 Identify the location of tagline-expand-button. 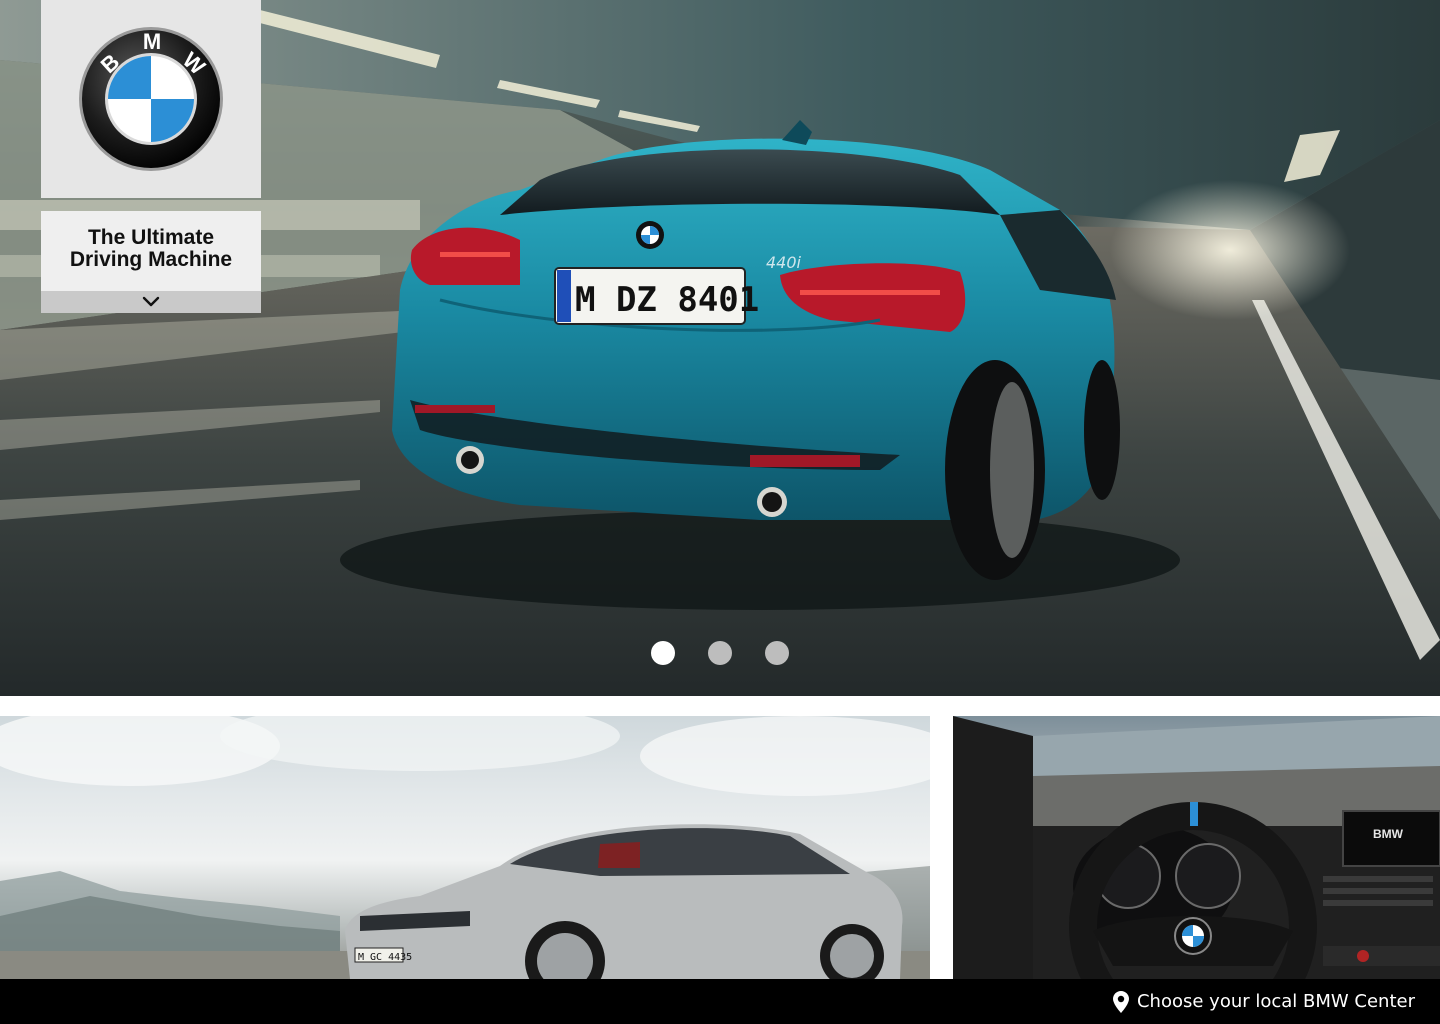
(151, 302).